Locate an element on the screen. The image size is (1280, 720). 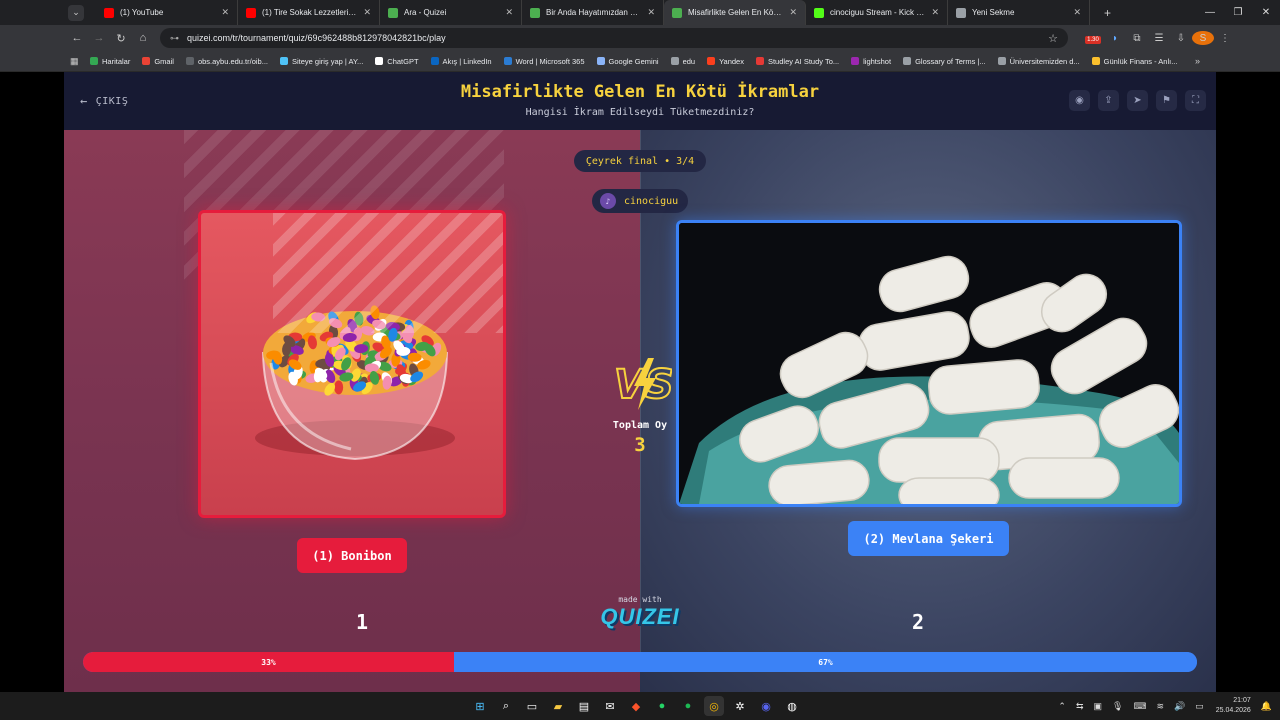
more-menu-icon: ⋮ is located at coordinates (1225, 38).